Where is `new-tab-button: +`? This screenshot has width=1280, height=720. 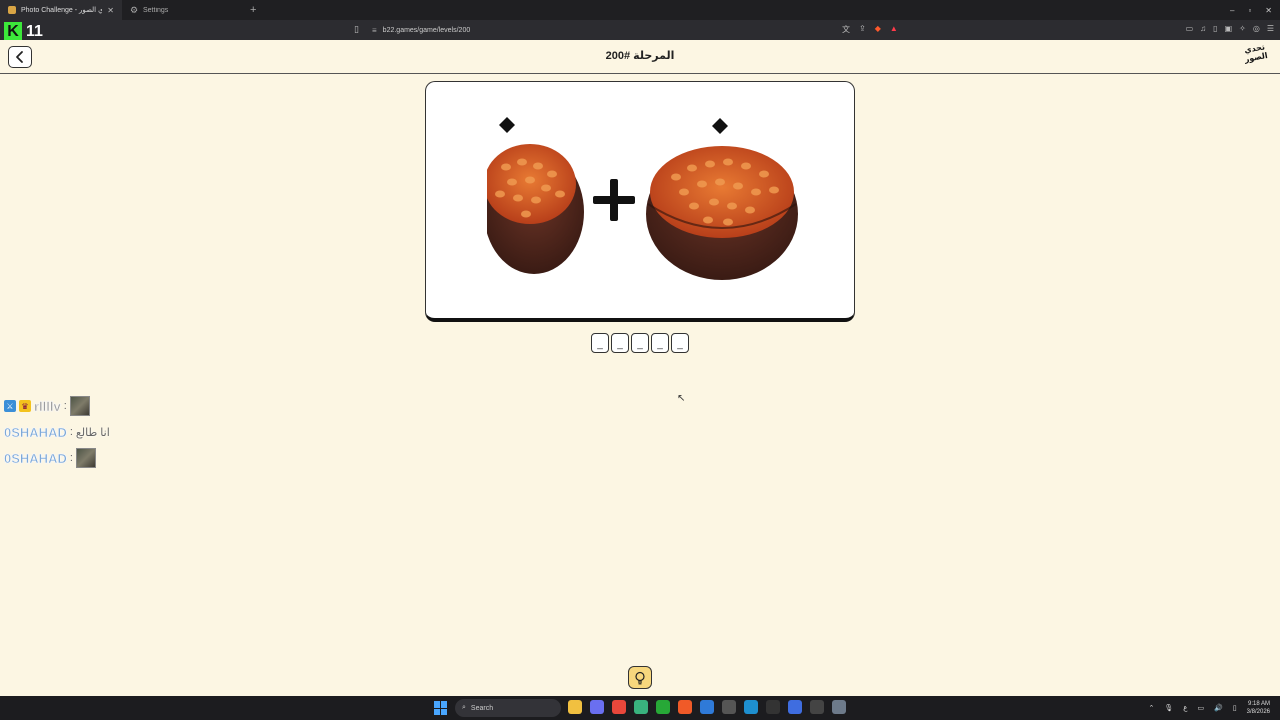
new-tab-button: + is located at coordinates (253, 10).